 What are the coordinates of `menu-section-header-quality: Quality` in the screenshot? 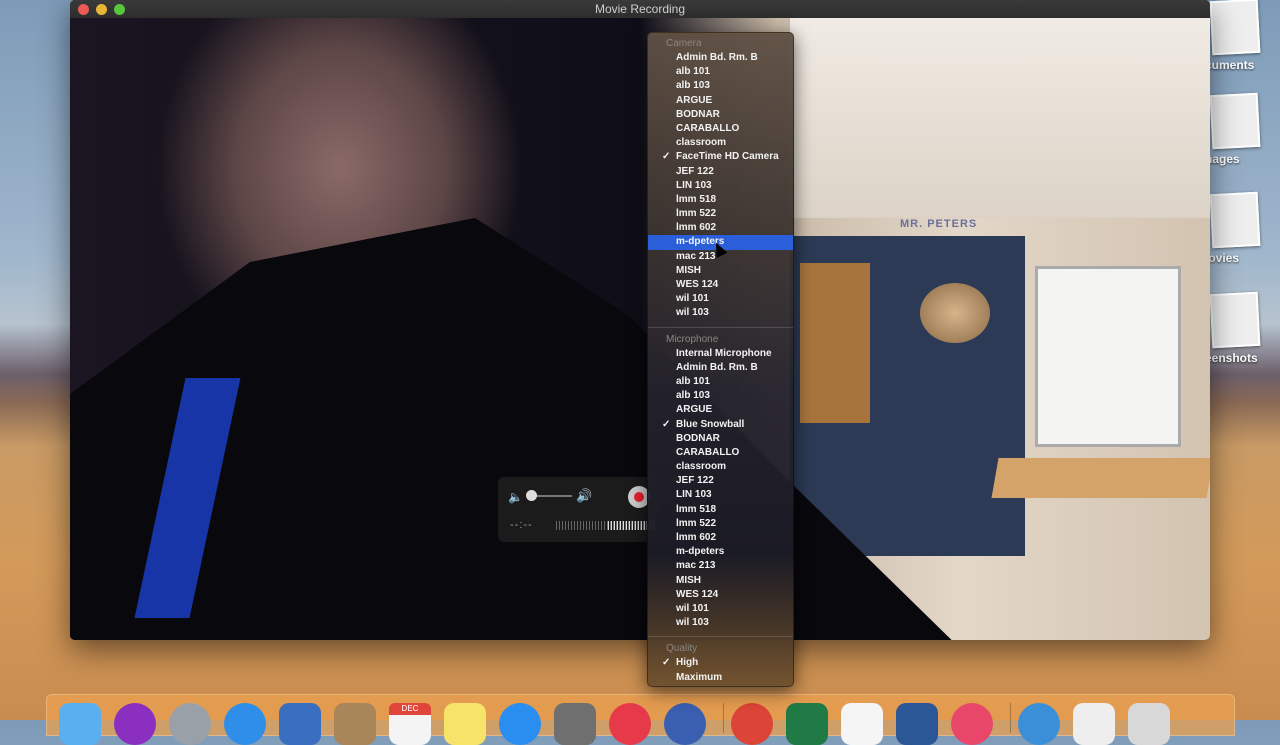 It's located at (682, 649).